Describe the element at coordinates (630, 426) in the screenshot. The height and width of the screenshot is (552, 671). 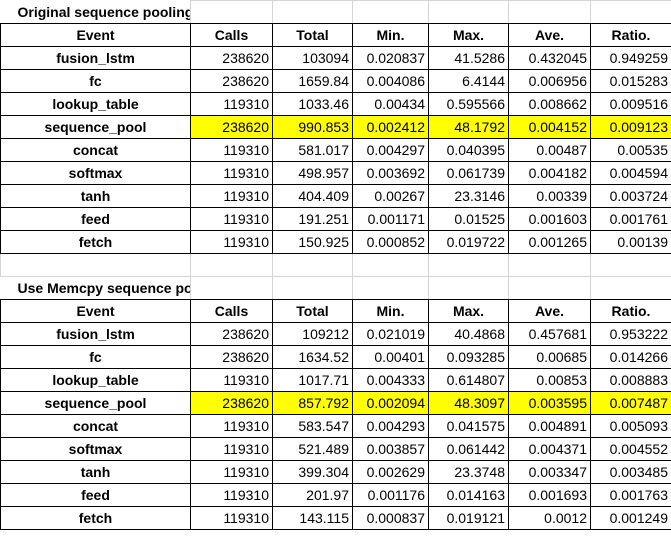
I see `cell-ratio: 0.005093` at that location.